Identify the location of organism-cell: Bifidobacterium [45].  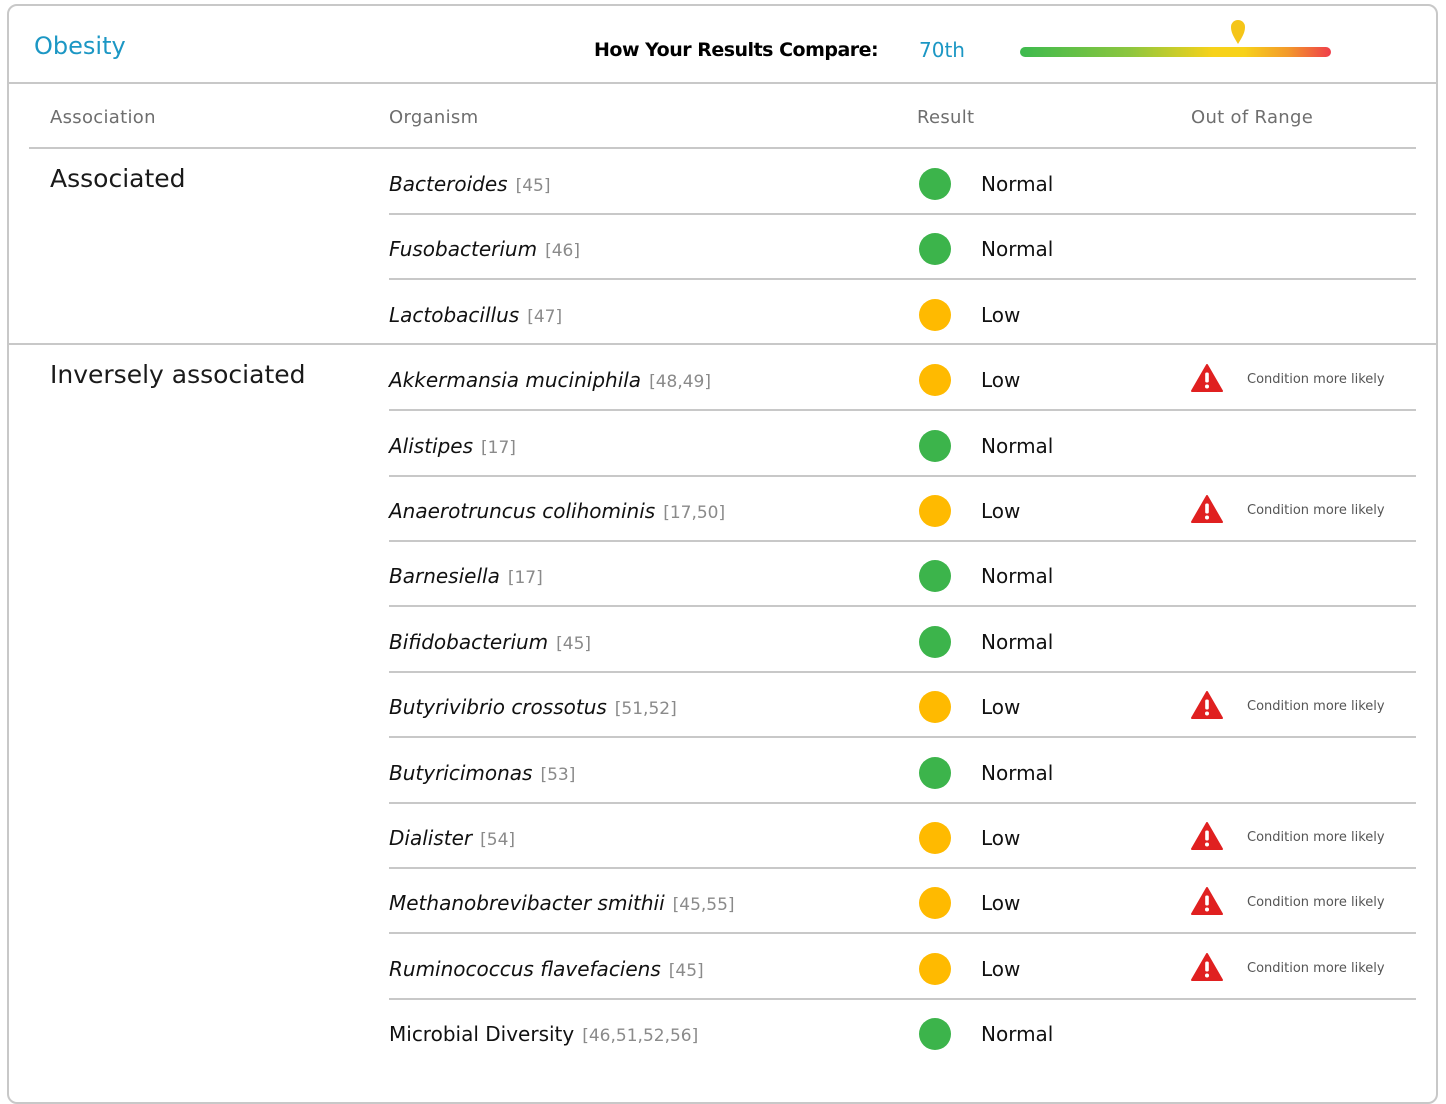
(490, 642).